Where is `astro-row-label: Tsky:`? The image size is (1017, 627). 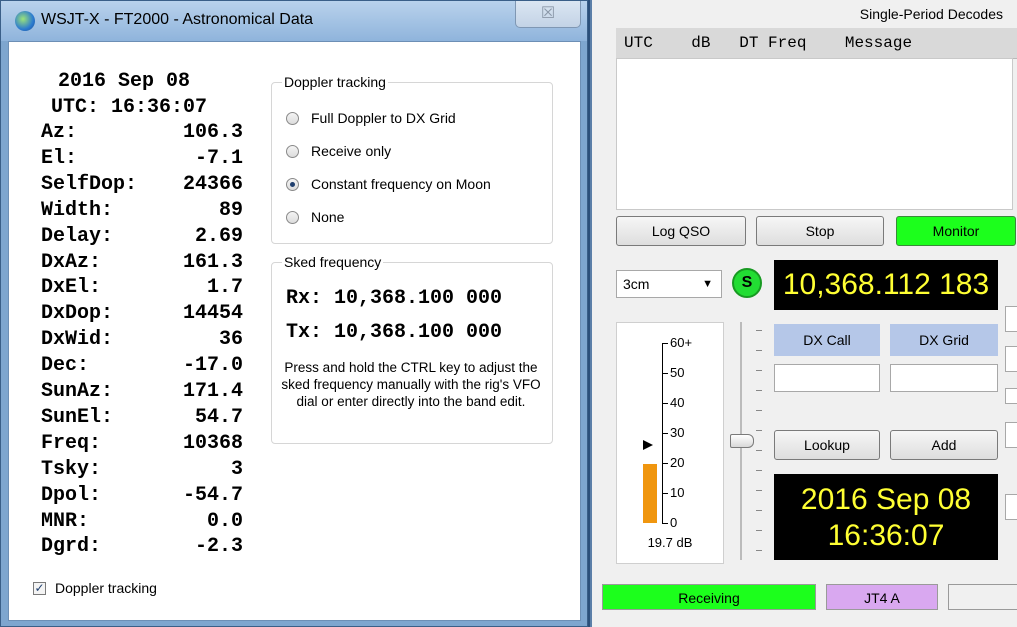 astro-row-label: Tsky: is located at coordinates (71, 469).